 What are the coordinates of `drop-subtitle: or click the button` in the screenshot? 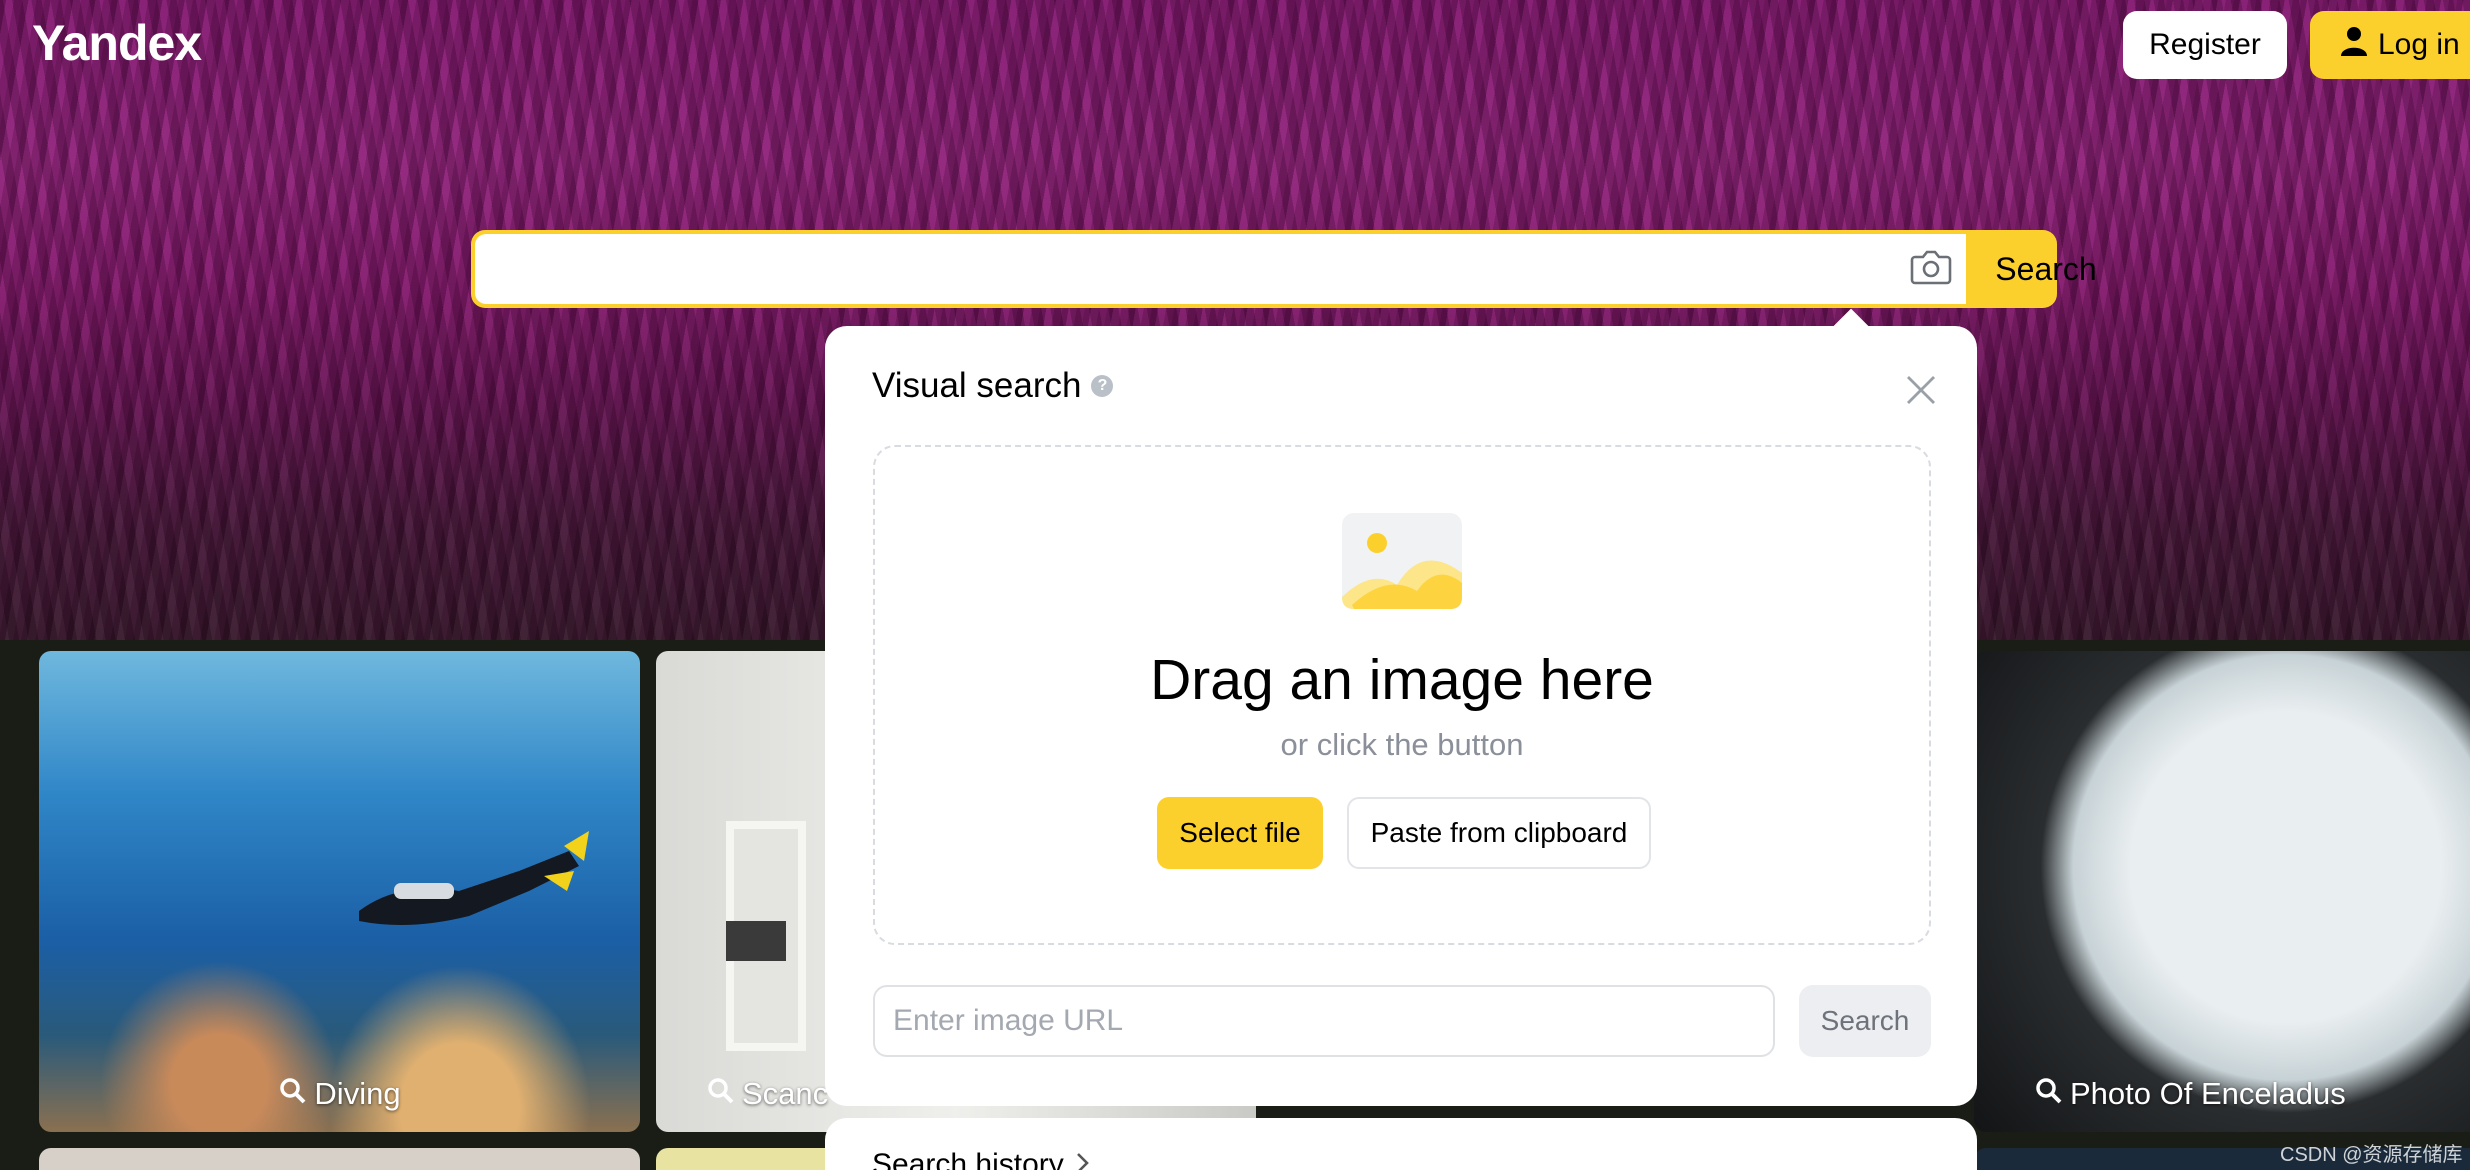 It's located at (1402, 744).